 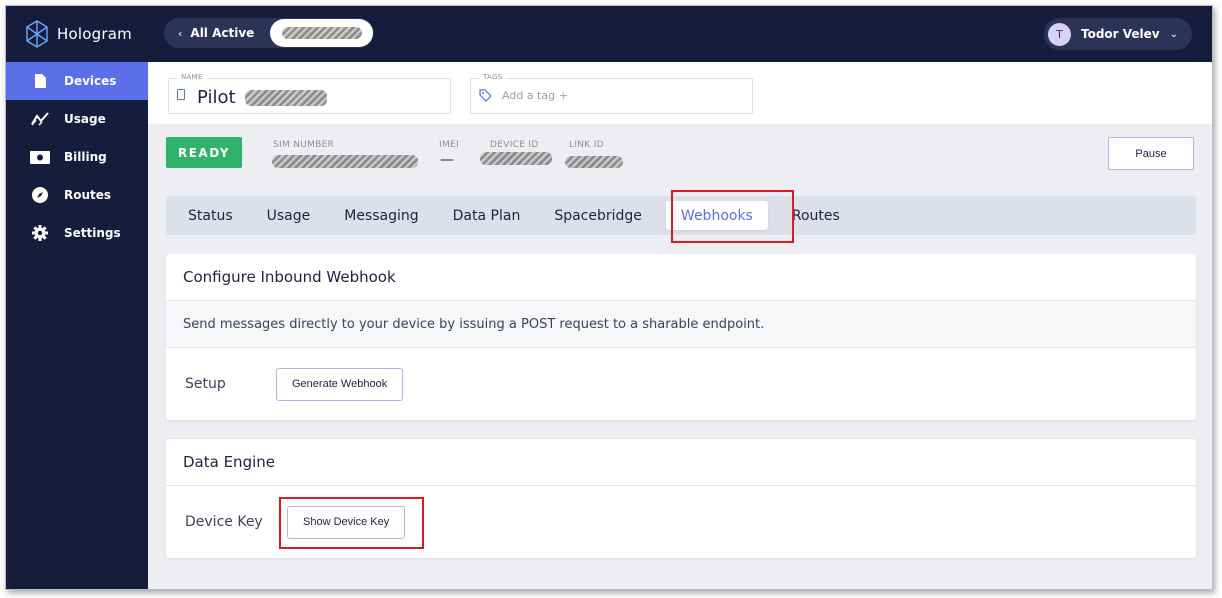 I want to click on tab-spacebridge: Spacebridge, so click(x=598, y=215).